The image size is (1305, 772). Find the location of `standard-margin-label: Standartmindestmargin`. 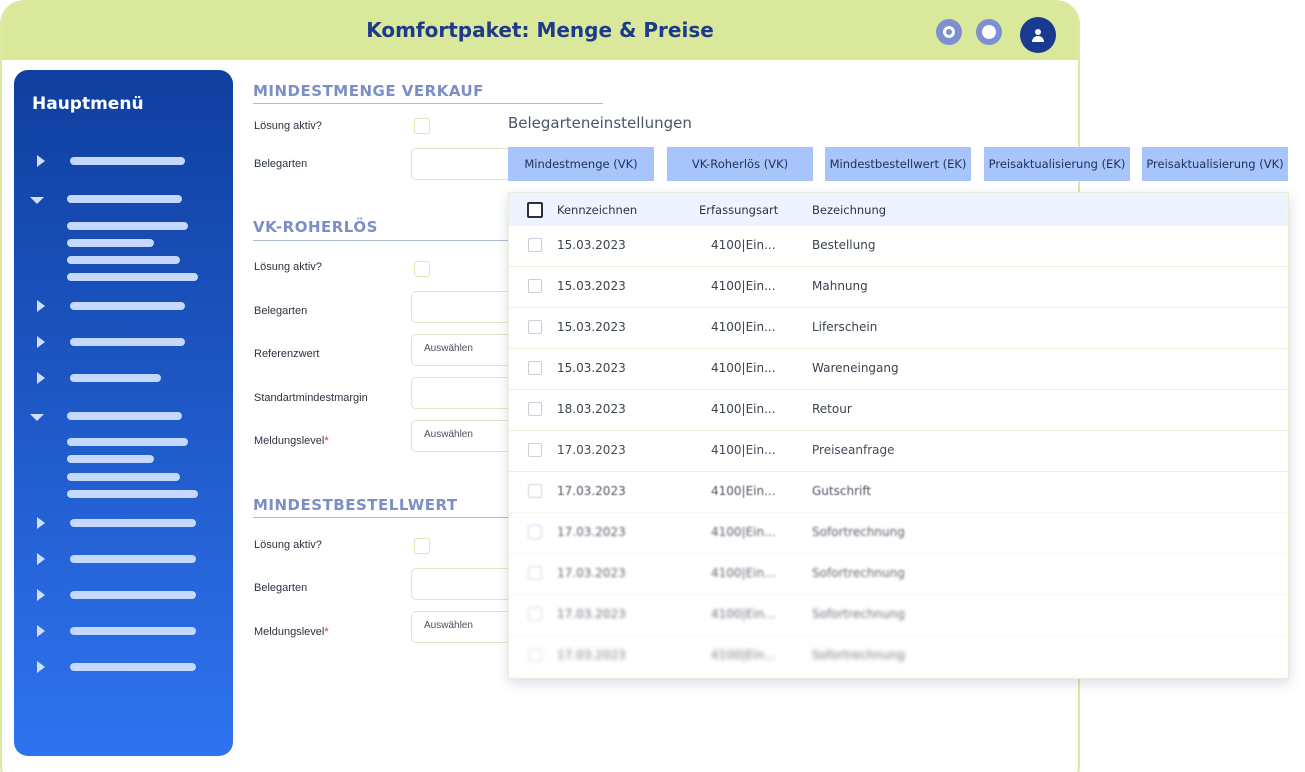

standard-margin-label: Standartmindestmargin is located at coordinates (311, 398).